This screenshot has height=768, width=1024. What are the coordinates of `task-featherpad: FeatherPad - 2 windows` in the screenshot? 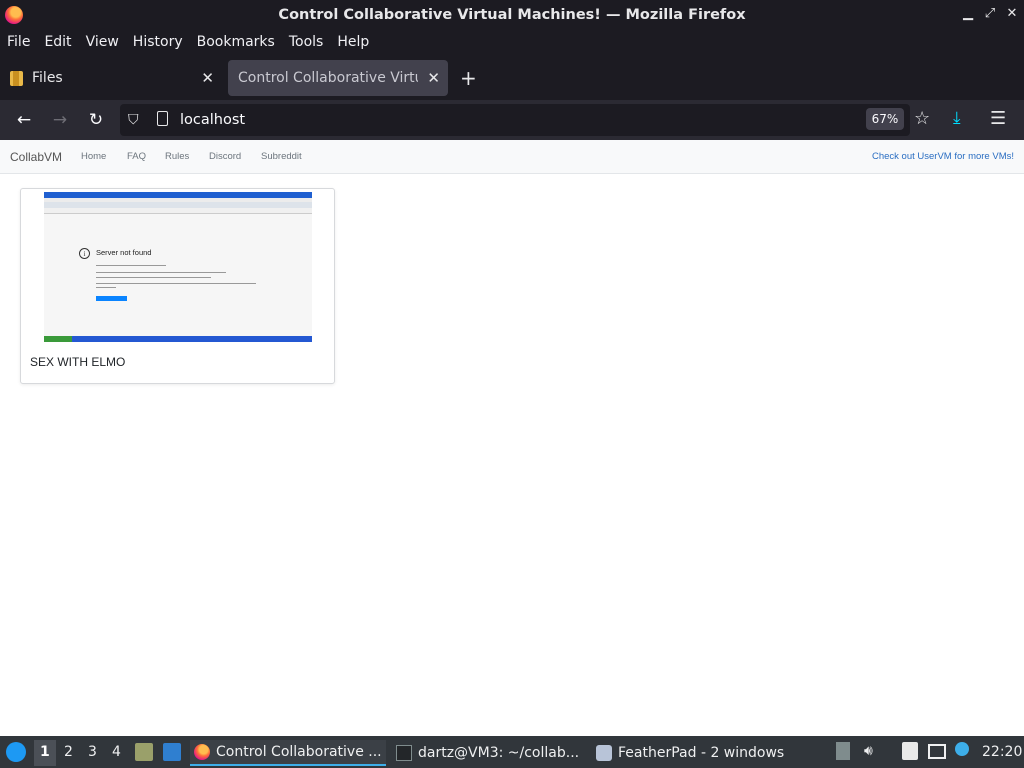 It's located at (690, 753).